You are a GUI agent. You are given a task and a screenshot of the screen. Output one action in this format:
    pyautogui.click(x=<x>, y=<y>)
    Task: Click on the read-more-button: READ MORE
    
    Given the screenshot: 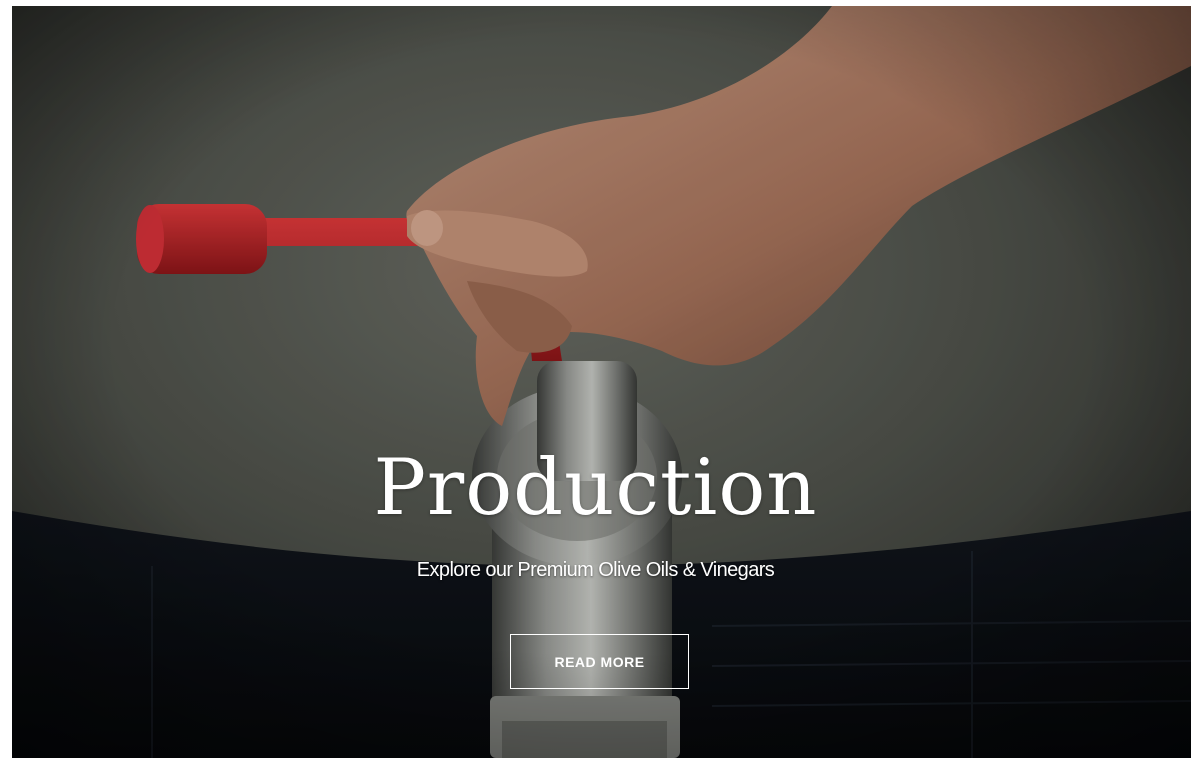 What is the action you would take?
    pyautogui.click(x=599, y=661)
    